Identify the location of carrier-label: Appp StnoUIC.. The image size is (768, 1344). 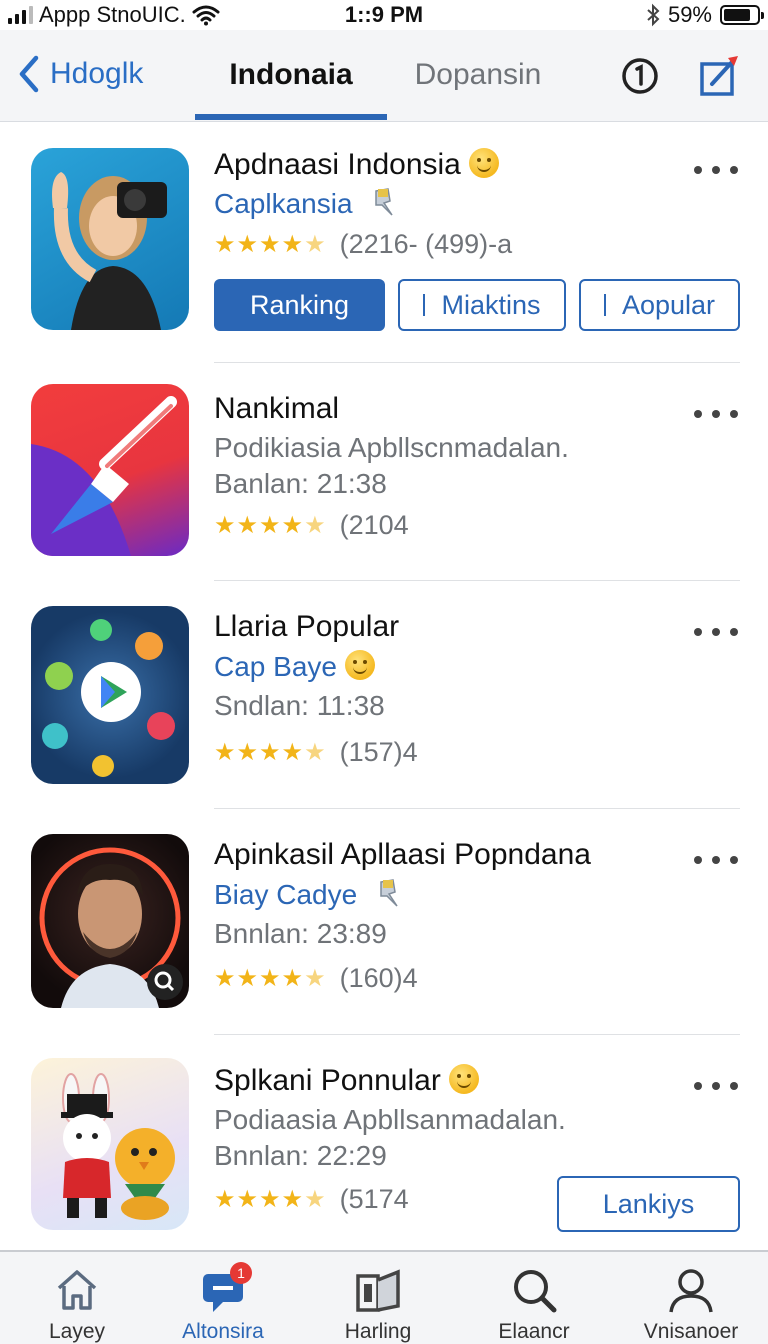
(112, 14).